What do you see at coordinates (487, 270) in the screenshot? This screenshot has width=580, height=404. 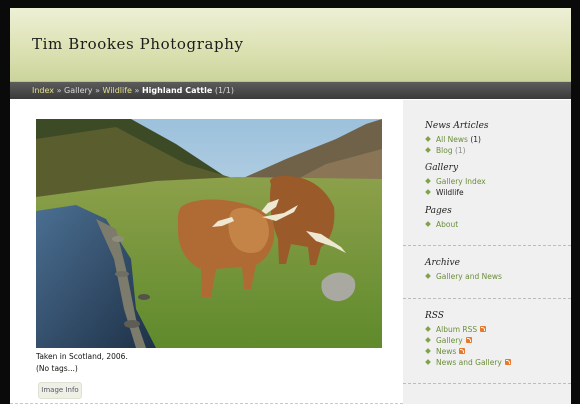 I see `sidebar-archive: Archive Gallery and News` at bounding box center [487, 270].